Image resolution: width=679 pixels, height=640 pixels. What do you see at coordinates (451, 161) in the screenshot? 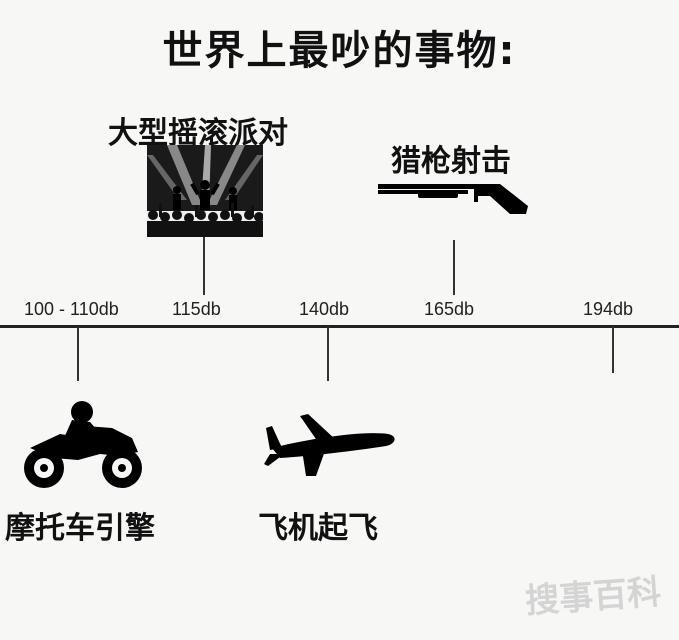
I see `gunshot-label: 猎枪射击` at bounding box center [451, 161].